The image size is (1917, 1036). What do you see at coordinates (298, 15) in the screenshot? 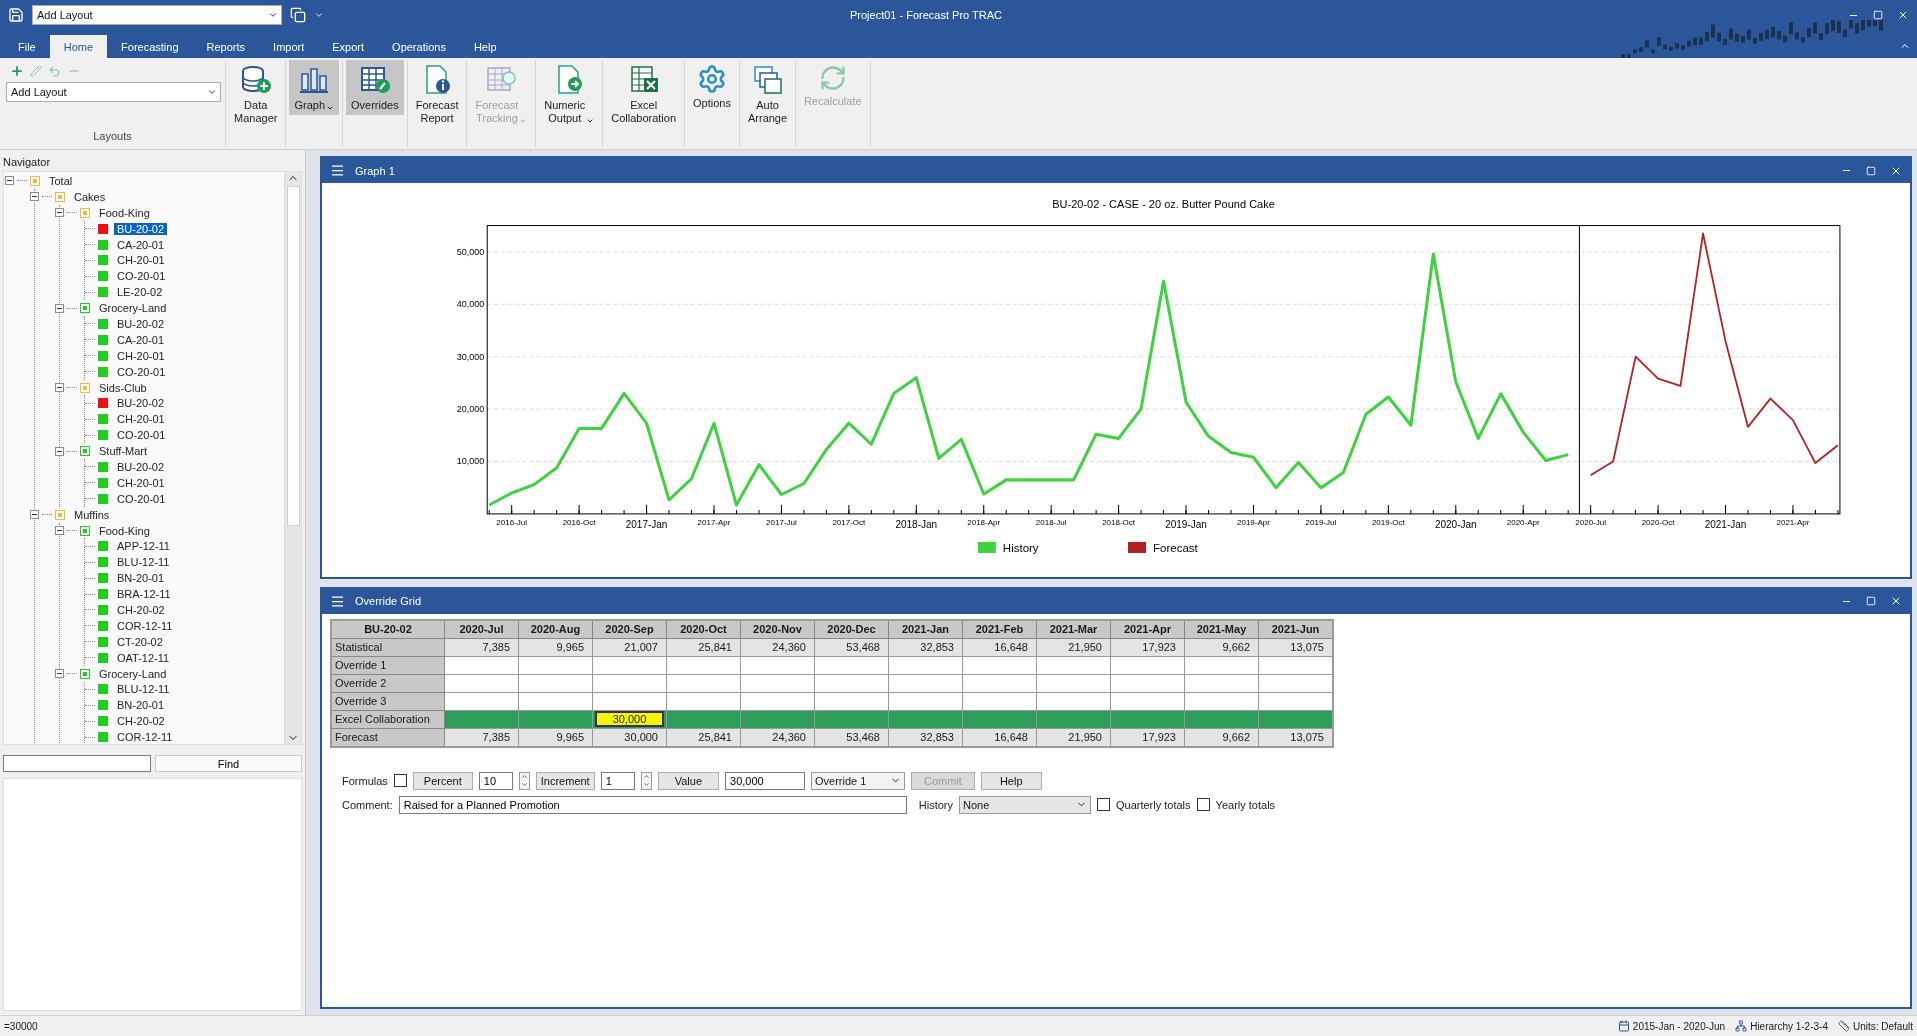
I see `windows-icon` at bounding box center [298, 15].